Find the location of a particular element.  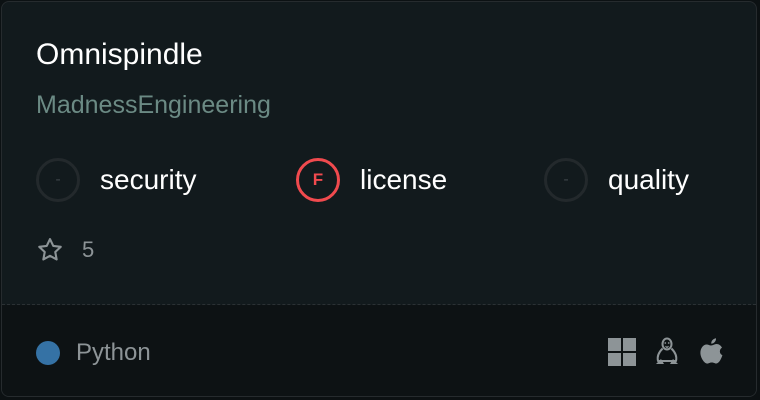

repo-owner: MadnessEngineering is located at coordinates (153, 105).